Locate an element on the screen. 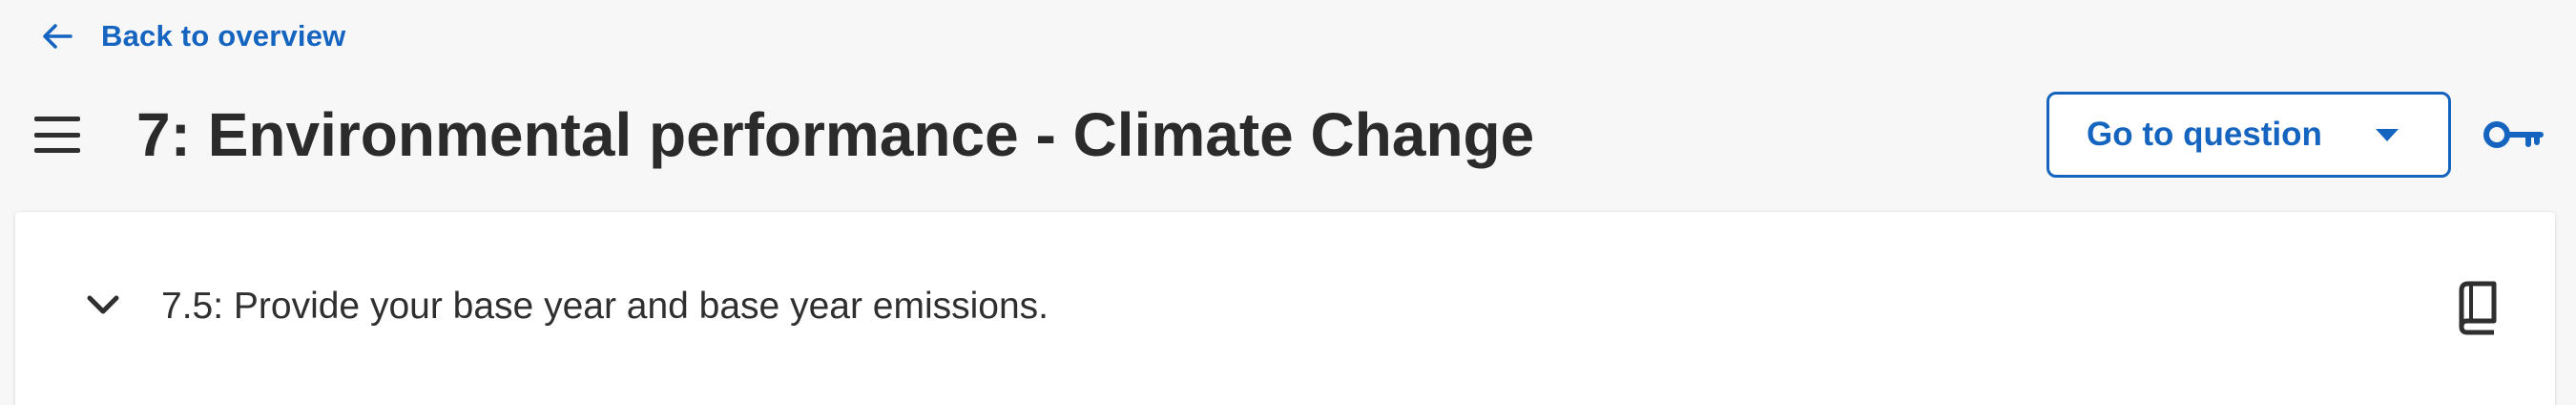  caret-down-icon is located at coordinates (2387, 134).